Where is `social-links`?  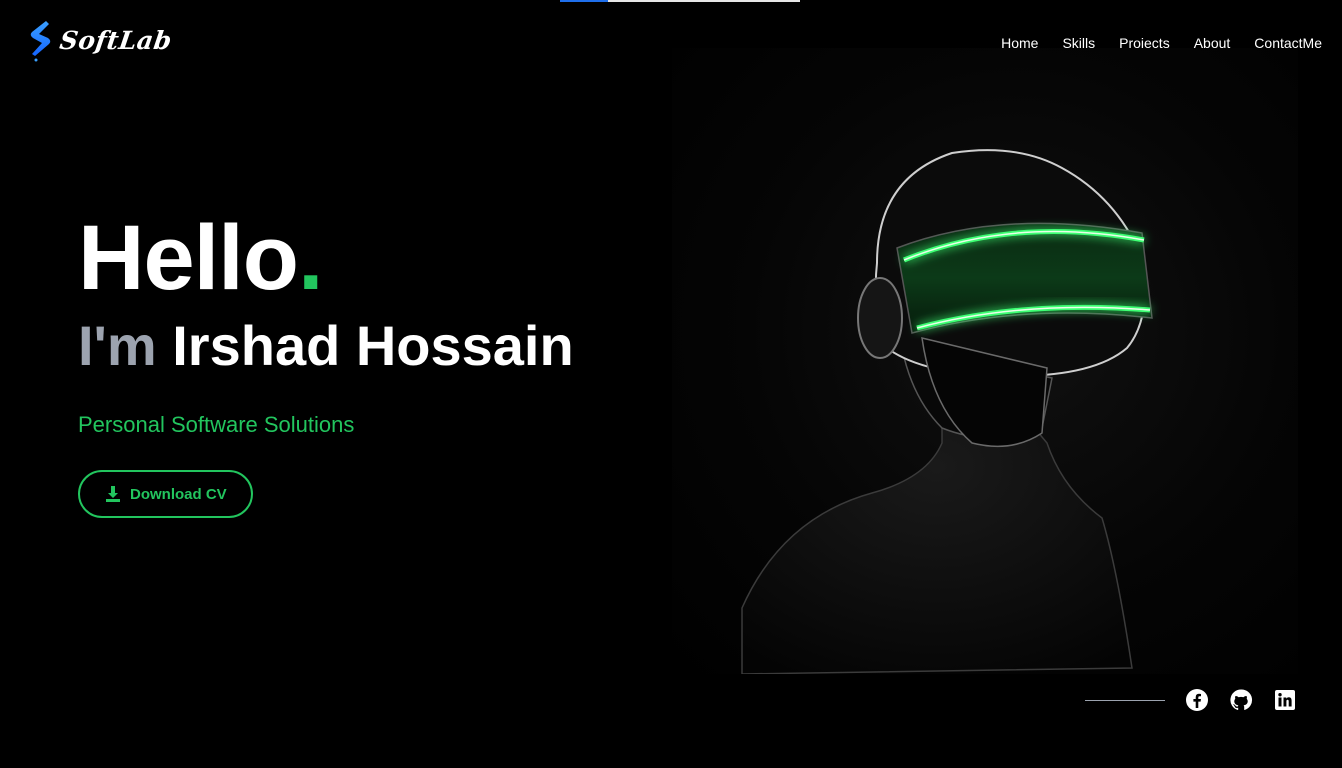
social-links is located at coordinates (1201, 700).